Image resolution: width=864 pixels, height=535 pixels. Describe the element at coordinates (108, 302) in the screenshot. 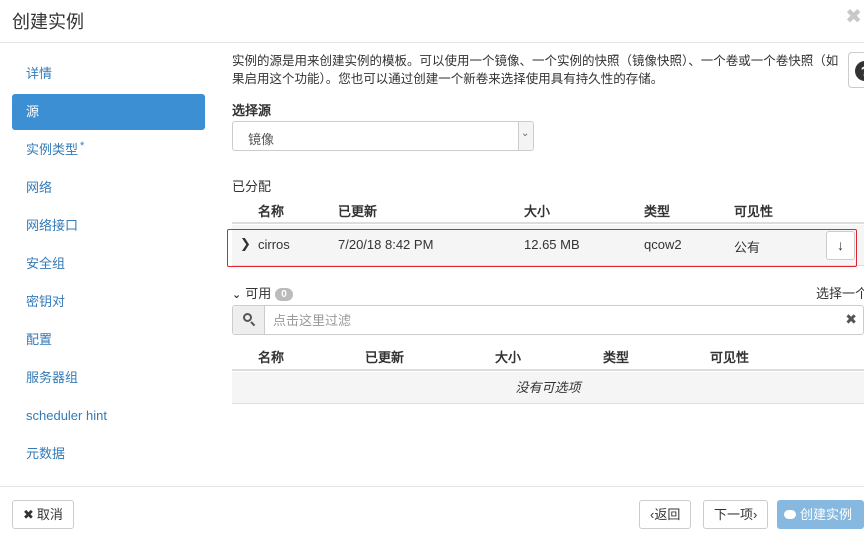

I see `sidebar-item-key-pair: 密钥对` at that location.